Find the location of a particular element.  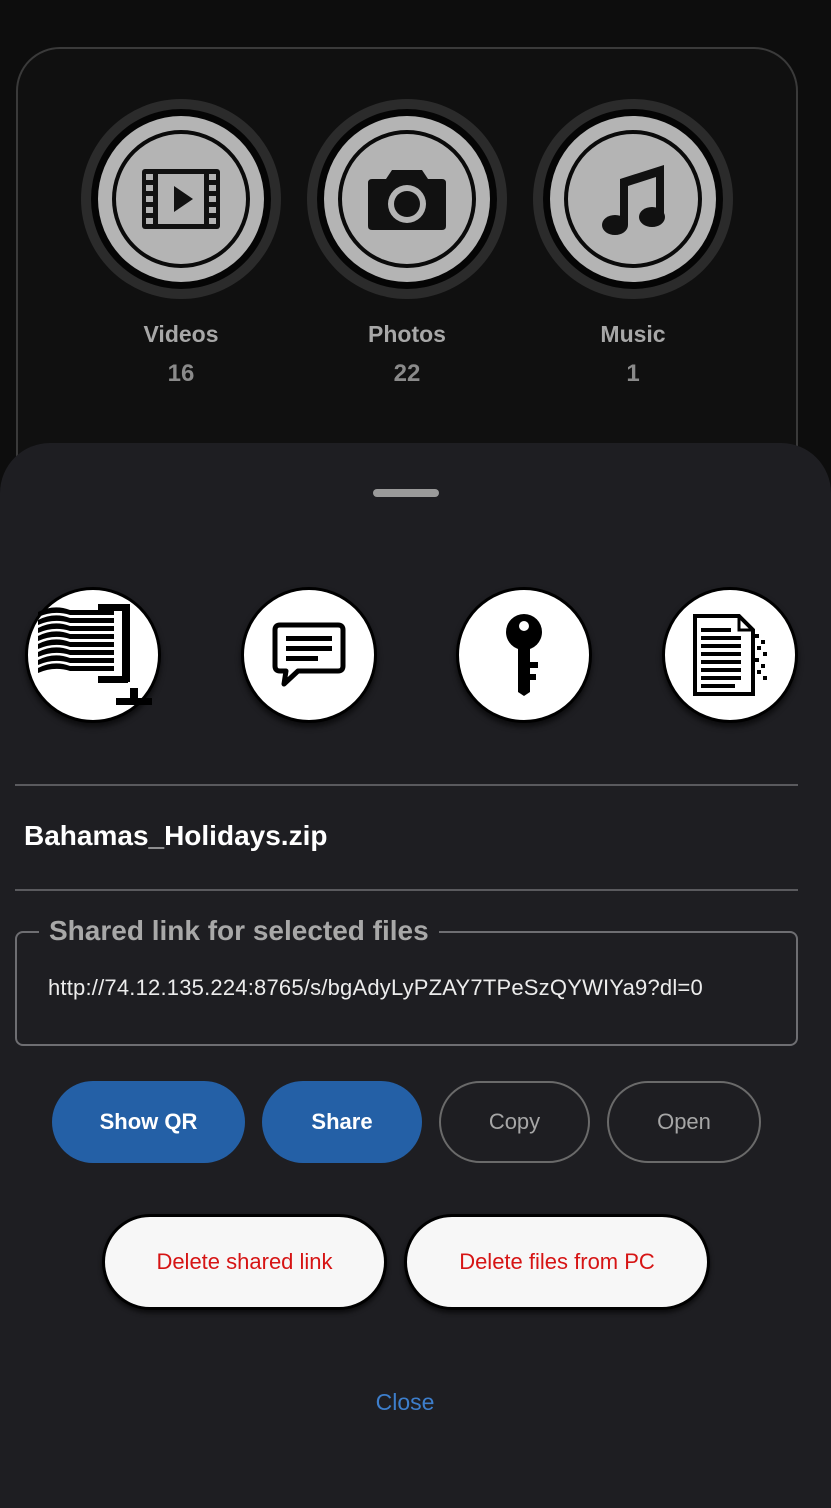

category-label: Photos is located at coordinates (407, 334).